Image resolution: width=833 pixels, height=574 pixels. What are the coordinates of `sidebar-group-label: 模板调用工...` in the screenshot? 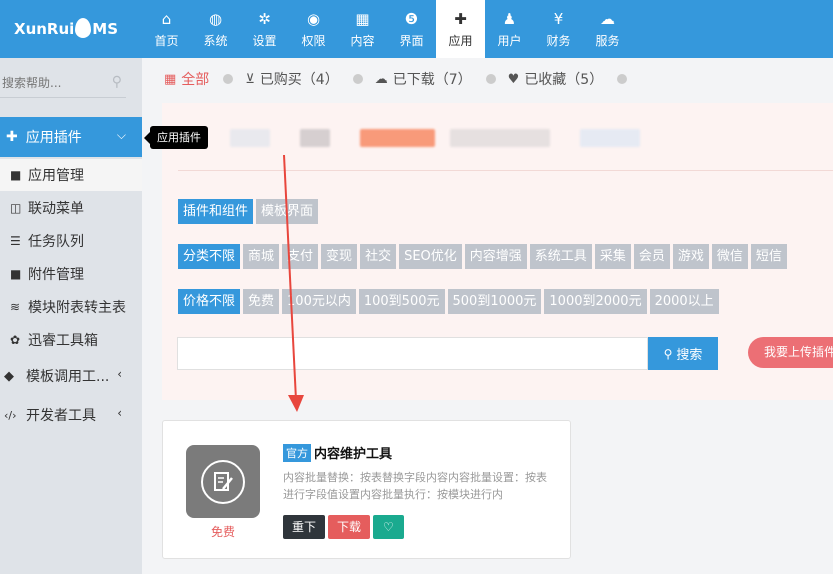 It's located at (68, 377).